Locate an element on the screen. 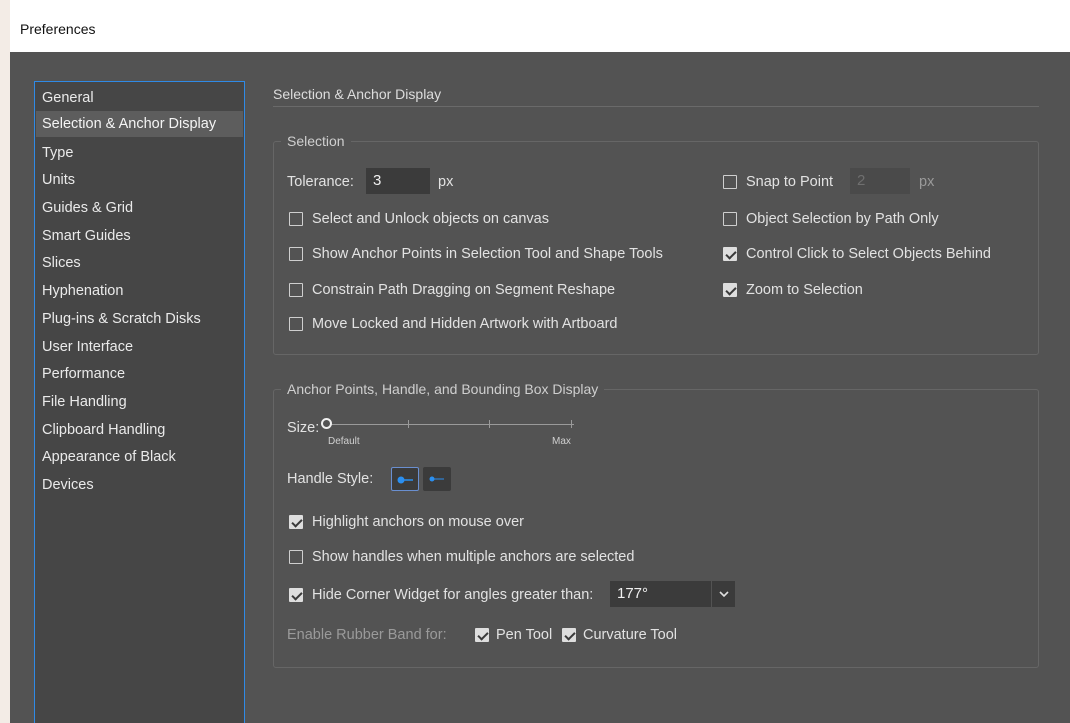  show-anchor-points-checkbox is located at coordinates (296, 254).